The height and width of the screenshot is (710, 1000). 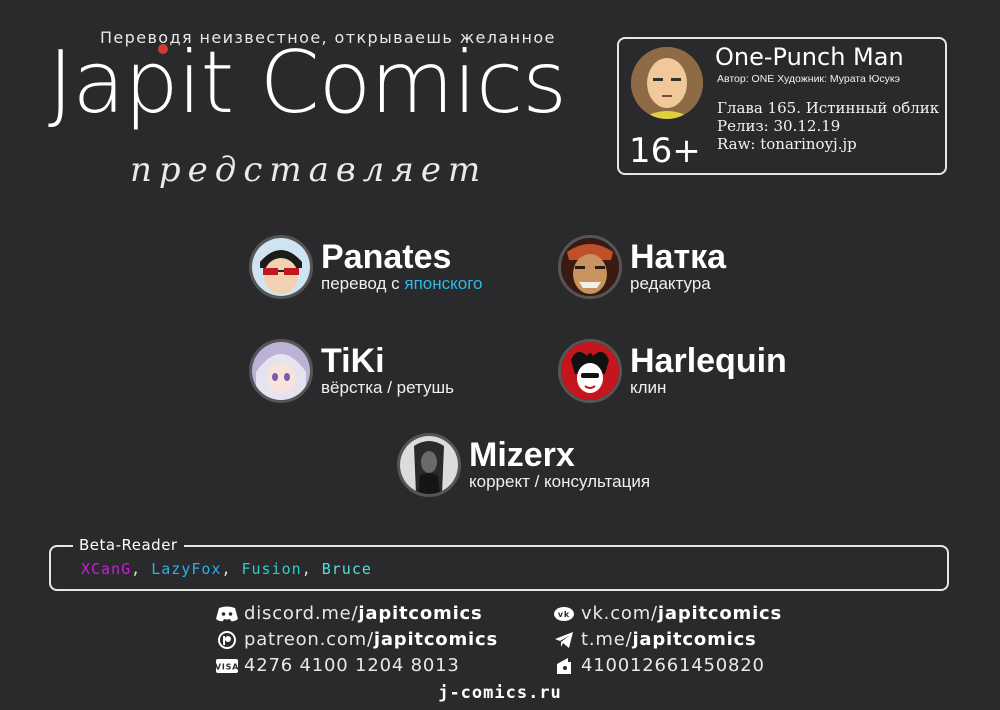 What do you see at coordinates (227, 639) in the screenshot?
I see `patreon-icon` at bounding box center [227, 639].